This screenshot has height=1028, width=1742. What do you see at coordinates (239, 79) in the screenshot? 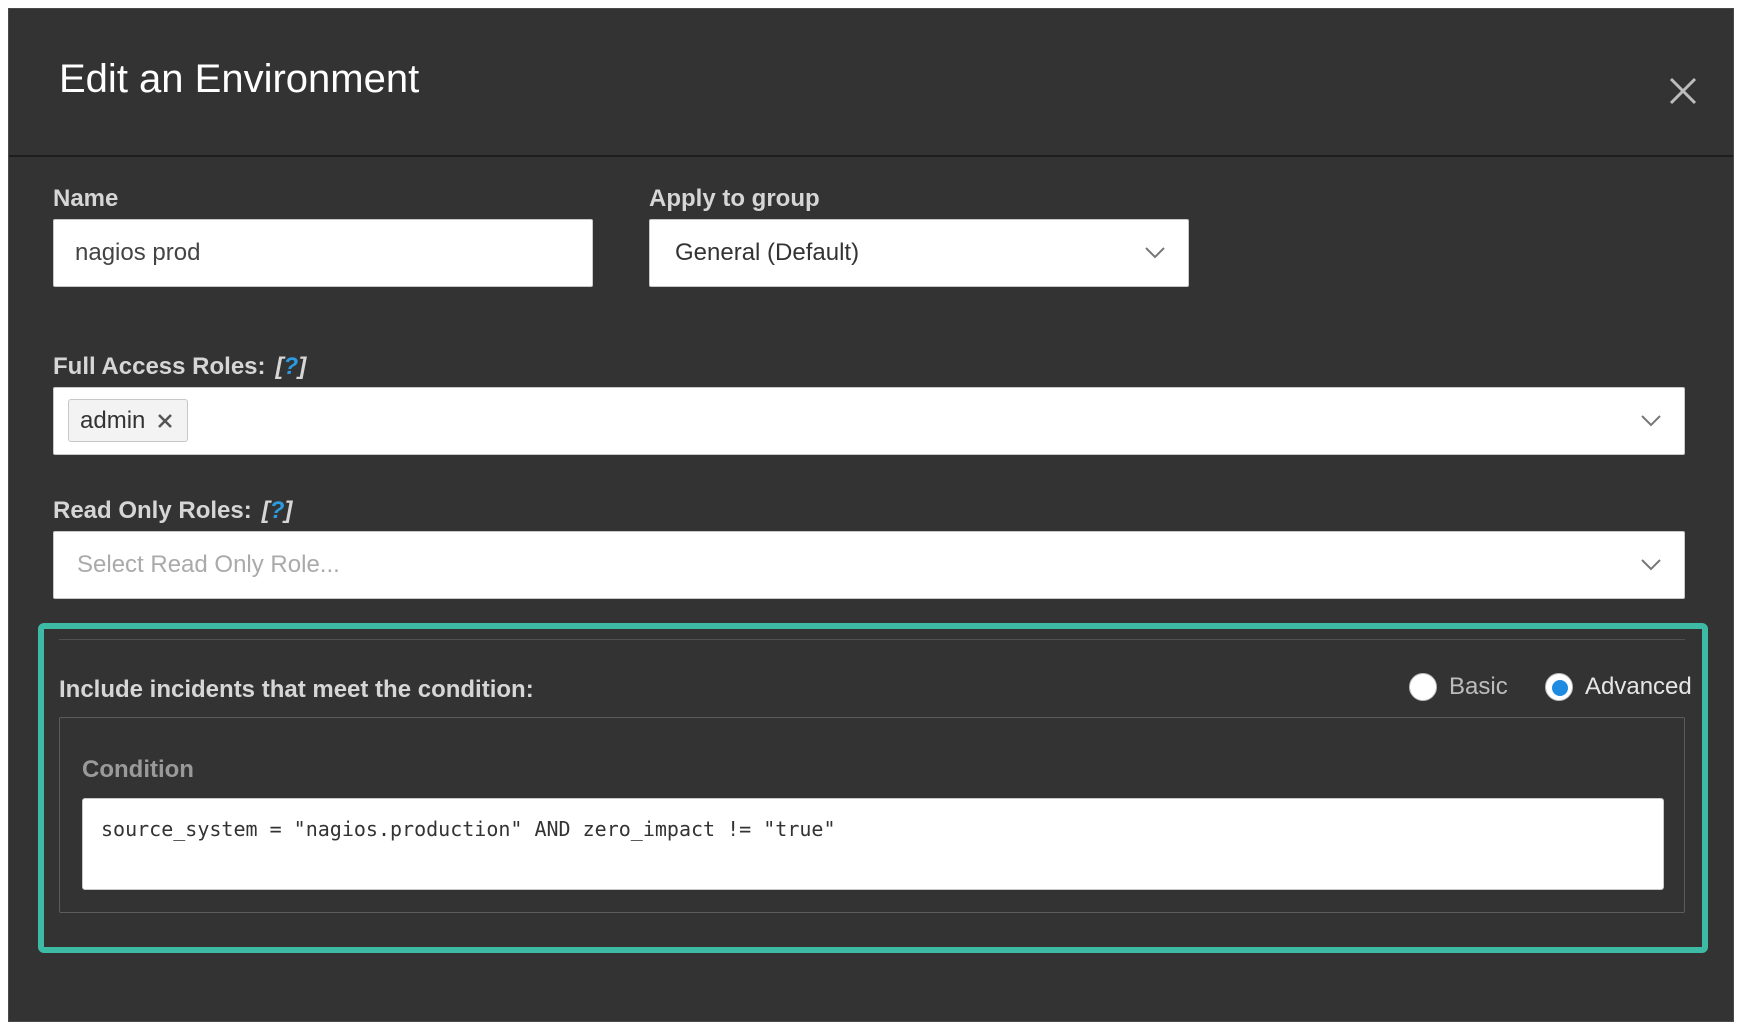
I see `modal-title: Edit an Environment` at bounding box center [239, 79].